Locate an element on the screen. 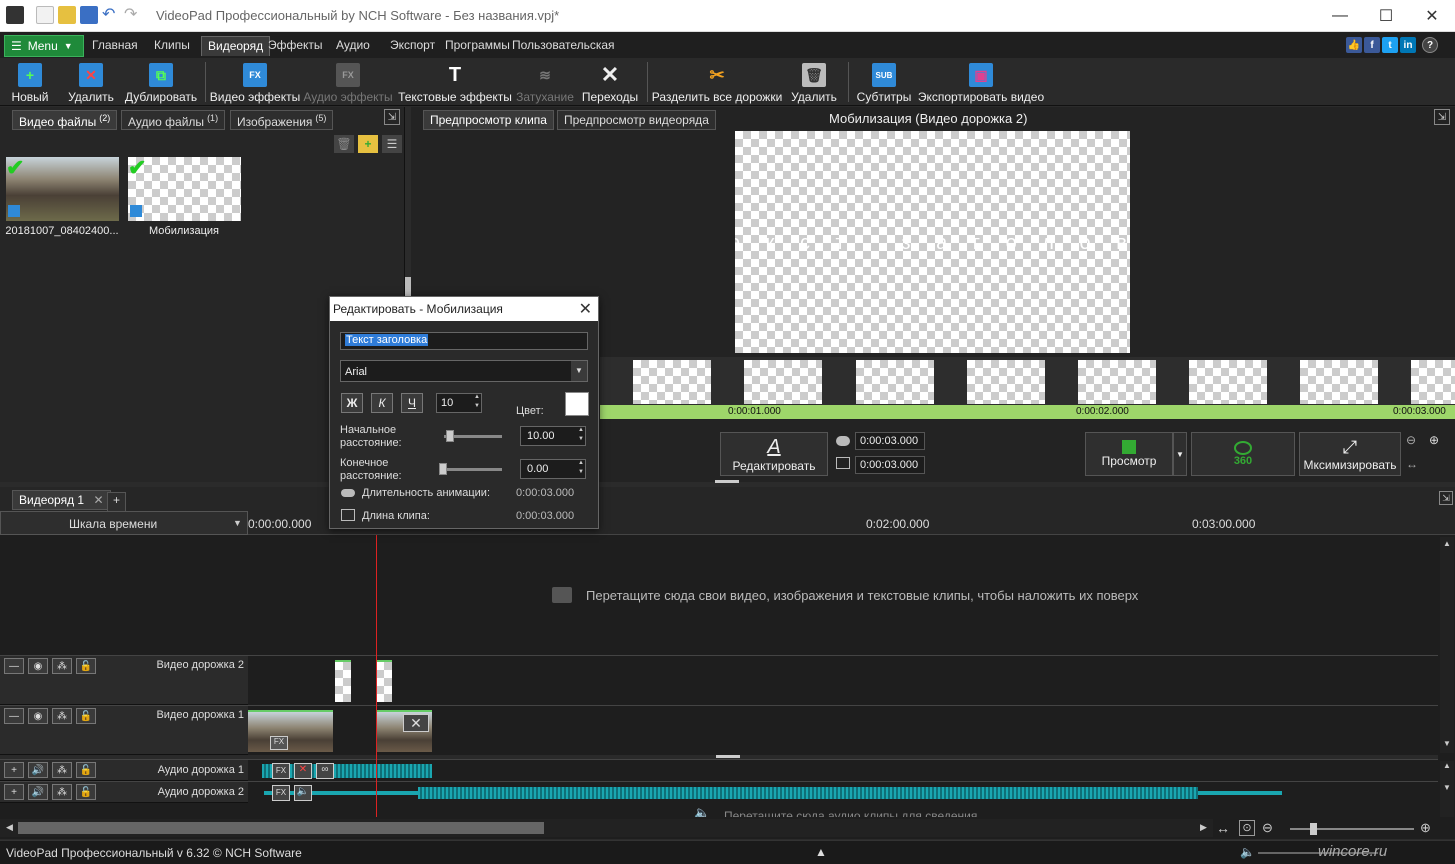  panel-resize-handle is located at coordinates (727, 481).